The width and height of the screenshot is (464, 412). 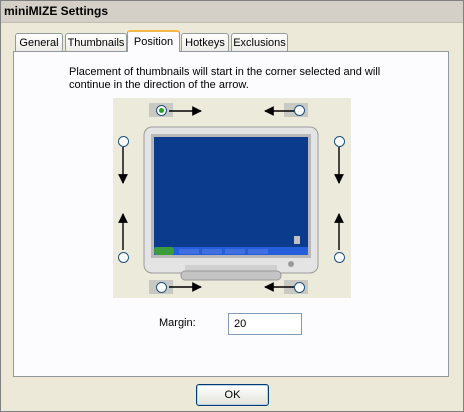 I want to click on ok-button: OK, so click(x=232, y=395).